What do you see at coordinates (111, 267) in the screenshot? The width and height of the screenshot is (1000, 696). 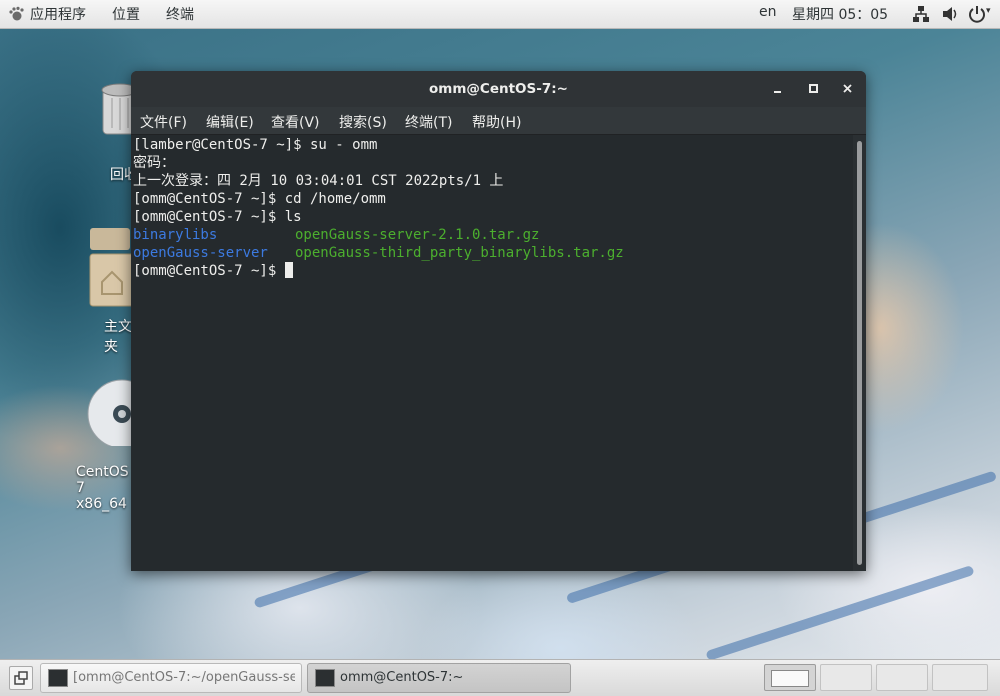 I see `home-folder-icon` at bounding box center [111, 267].